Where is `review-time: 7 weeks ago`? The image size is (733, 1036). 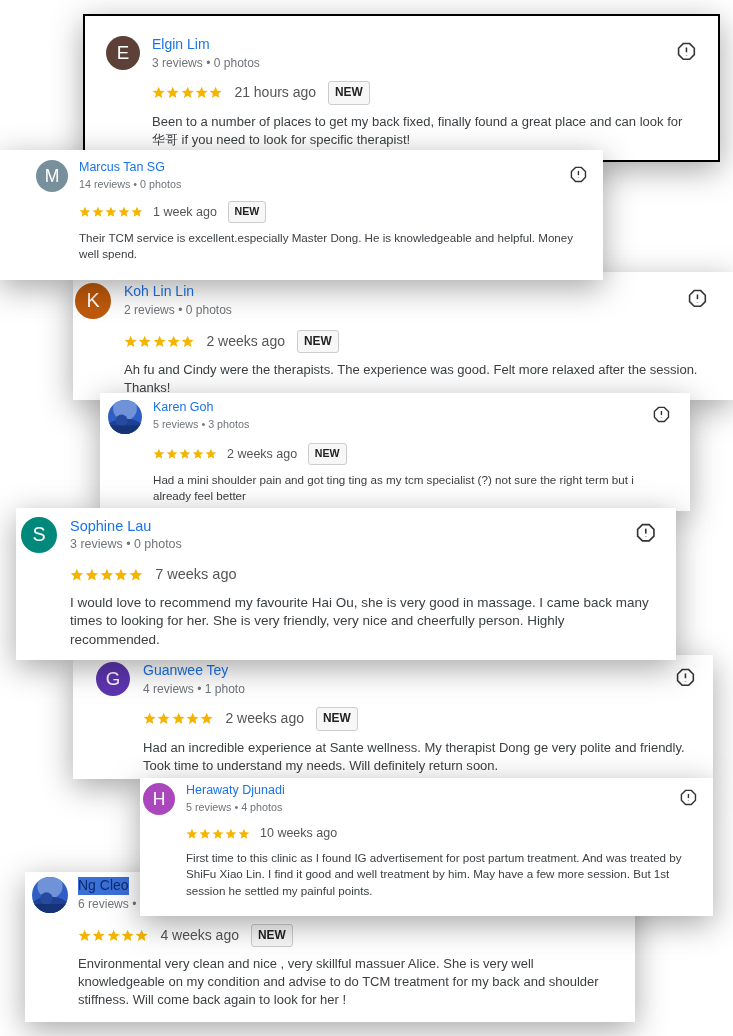 review-time: 7 weeks ago is located at coordinates (196, 574).